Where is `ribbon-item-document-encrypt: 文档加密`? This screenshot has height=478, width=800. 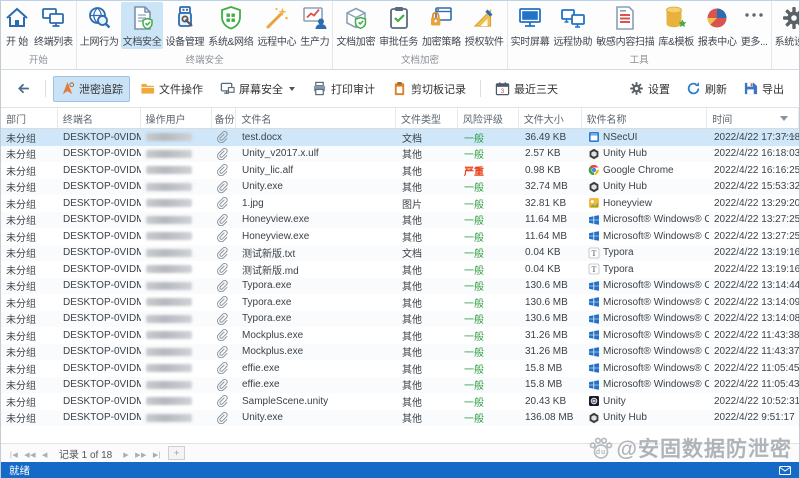 ribbon-item-document-encrypt: 文档加密 is located at coordinates (355, 25).